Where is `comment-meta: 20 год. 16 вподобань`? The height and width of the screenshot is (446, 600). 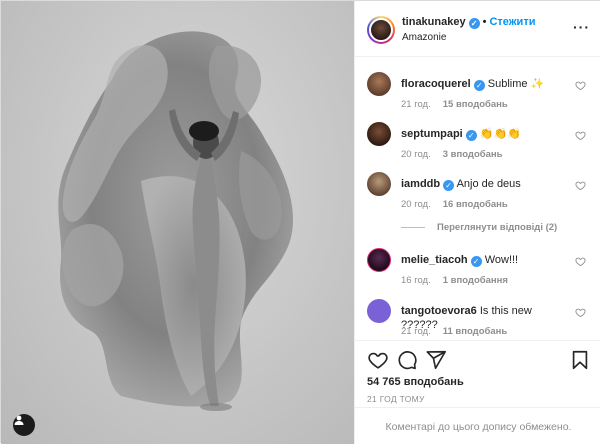
comment-meta: 20 год. 16 вподобань is located at coordinates (454, 204).